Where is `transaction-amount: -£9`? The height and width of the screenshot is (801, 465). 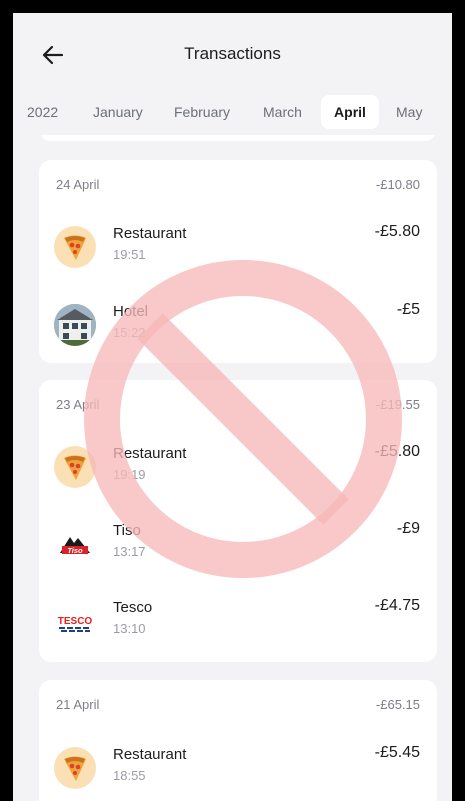
transaction-amount: -£9 is located at coordinates (408, 528).